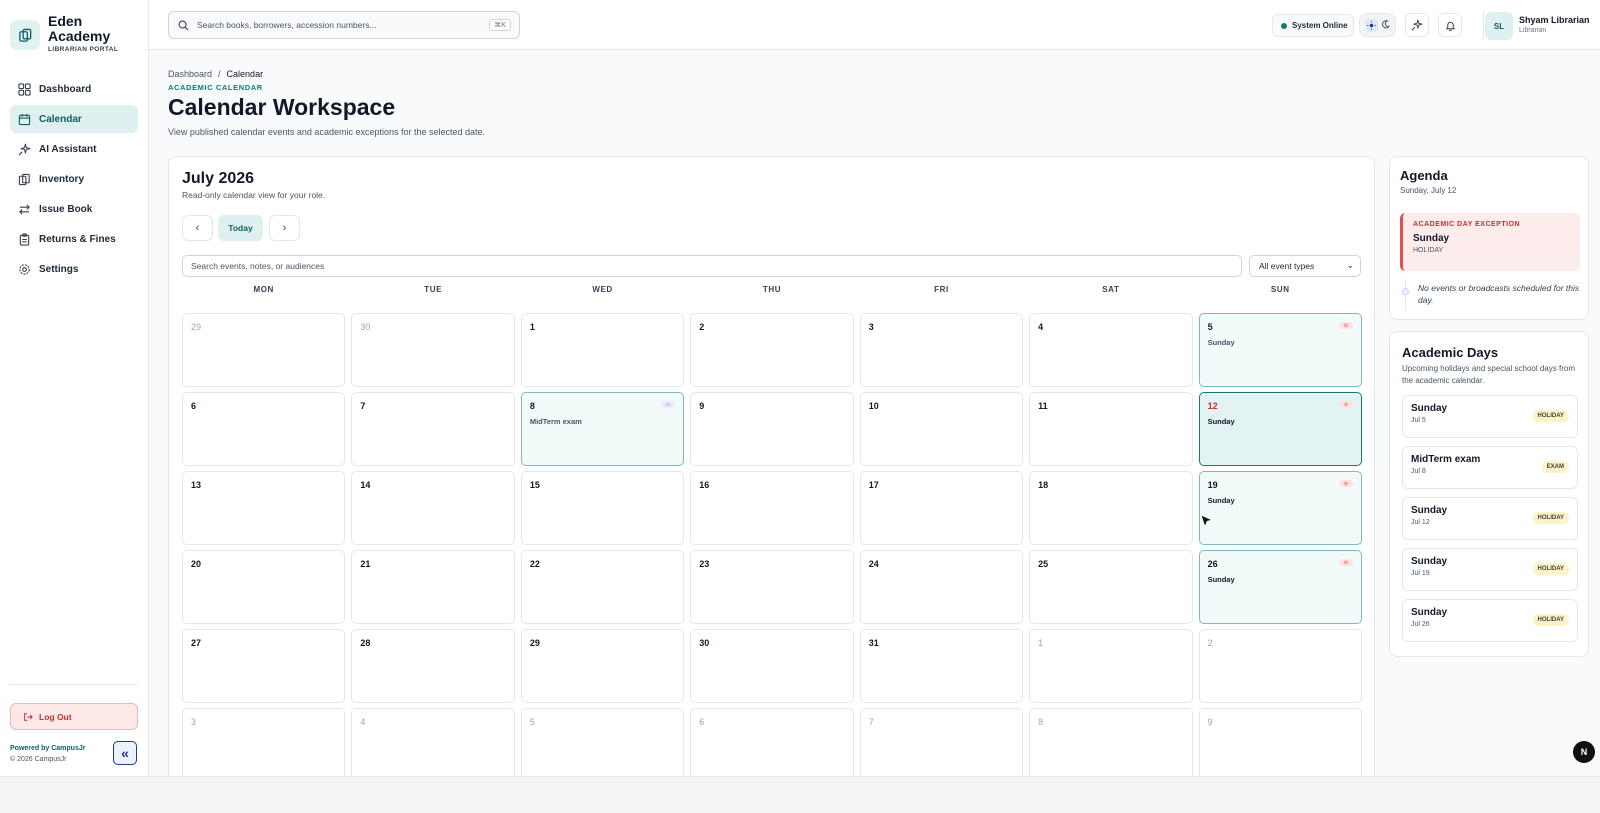 The width and height of the screenshot is (1600, 813). Describe the element at coordinates (1417, 25) in the screenshot. I see `ai-sparkle-button` at that location.